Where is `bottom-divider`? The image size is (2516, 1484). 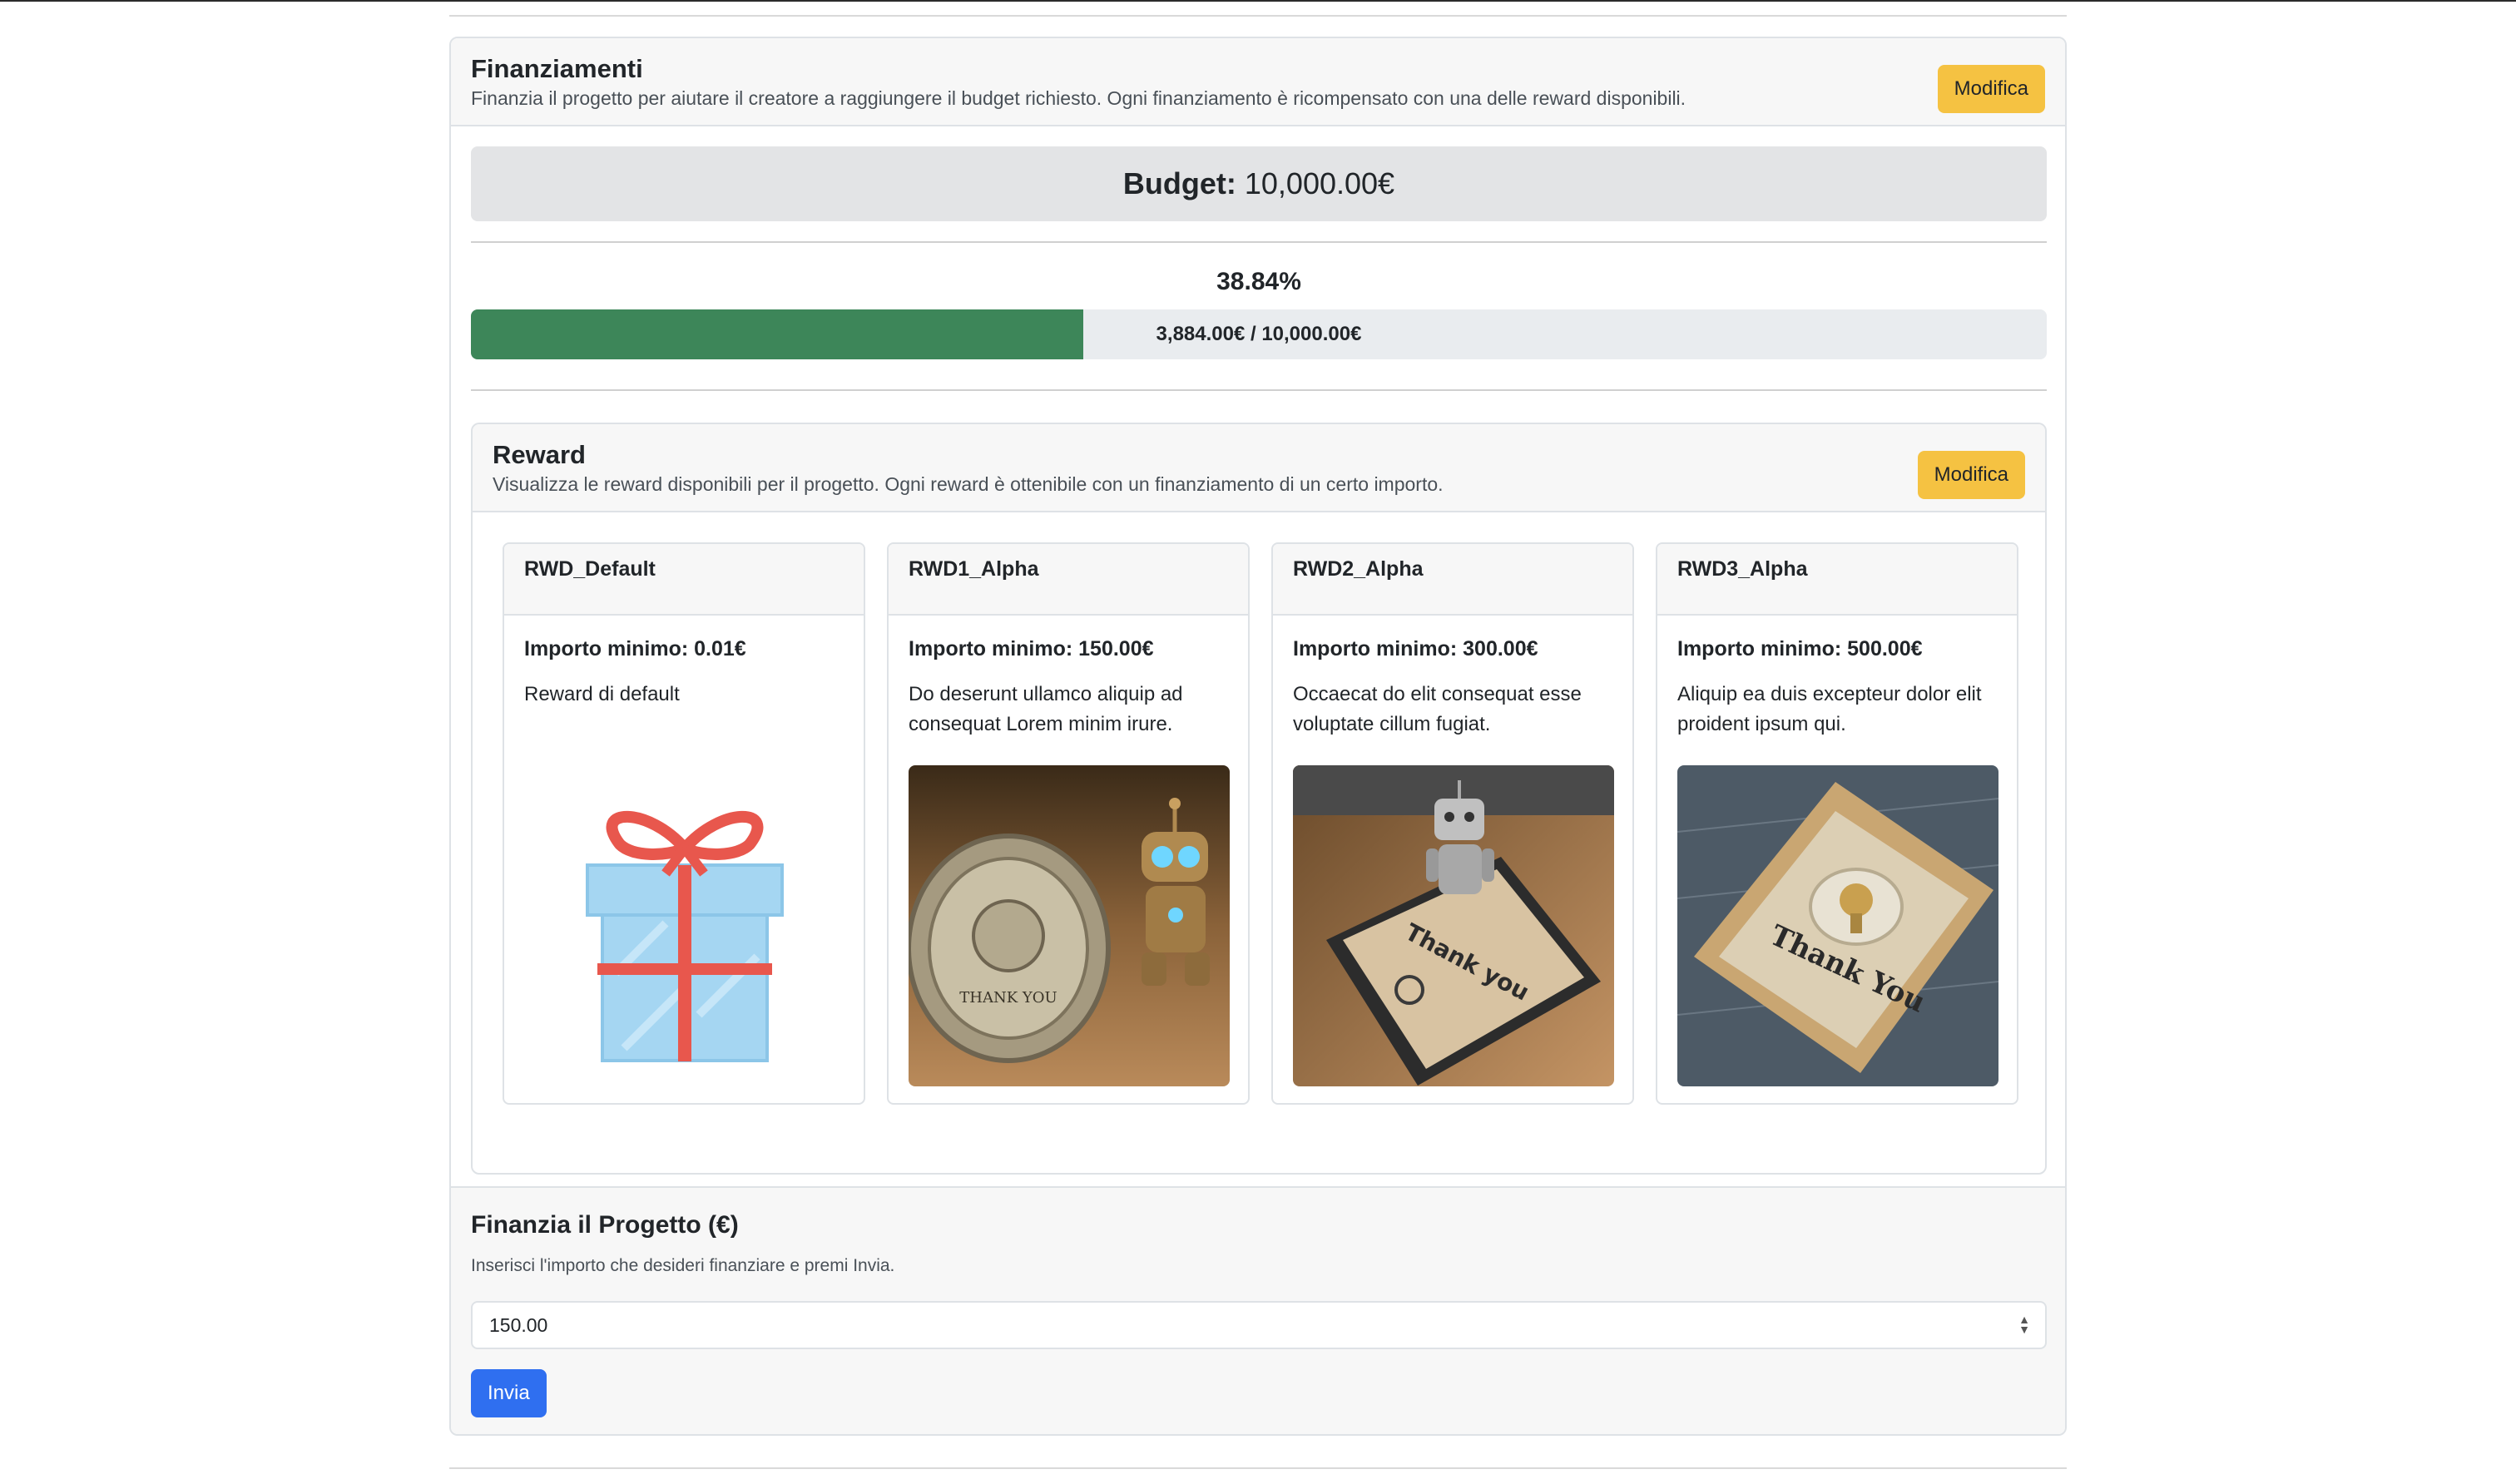
bottom-divider is located at coordinates (1258, 1468).